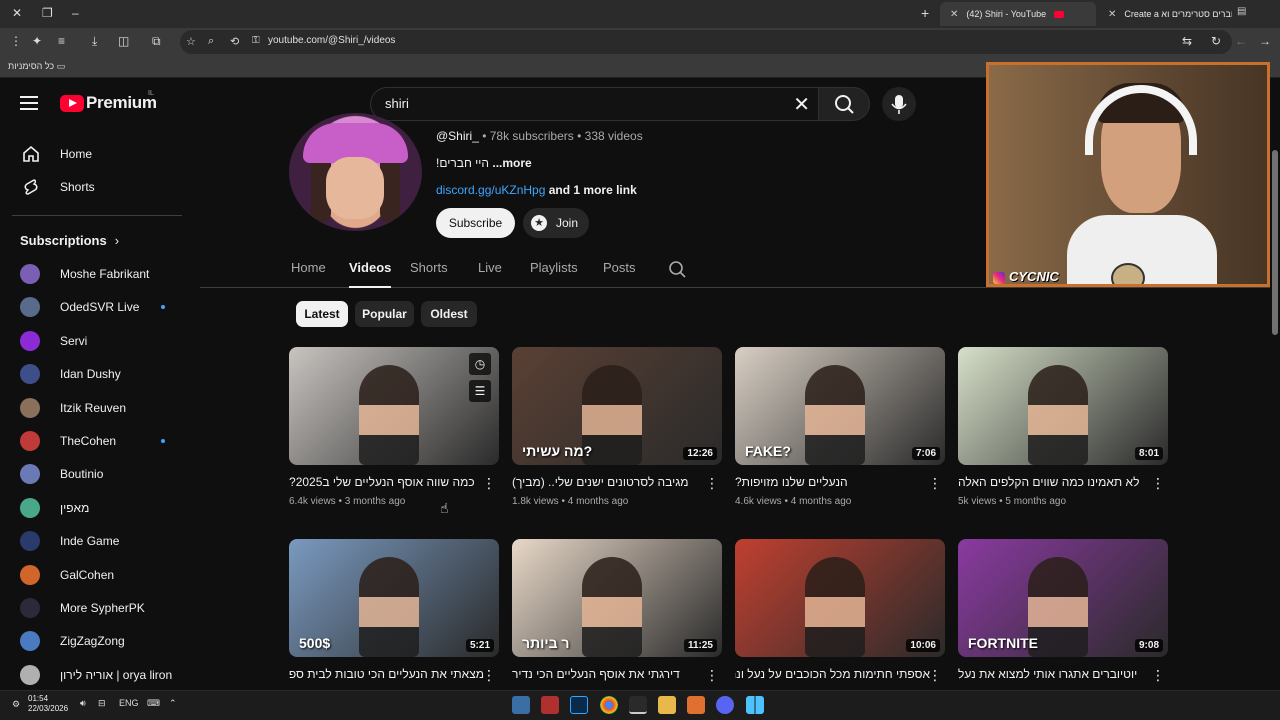 Image resolution: width=1280 pixels, height=720 pixels. Describe the element at coordinates (17, 13) in the screenshot. I see `close-window-icon: ✕` at that location.